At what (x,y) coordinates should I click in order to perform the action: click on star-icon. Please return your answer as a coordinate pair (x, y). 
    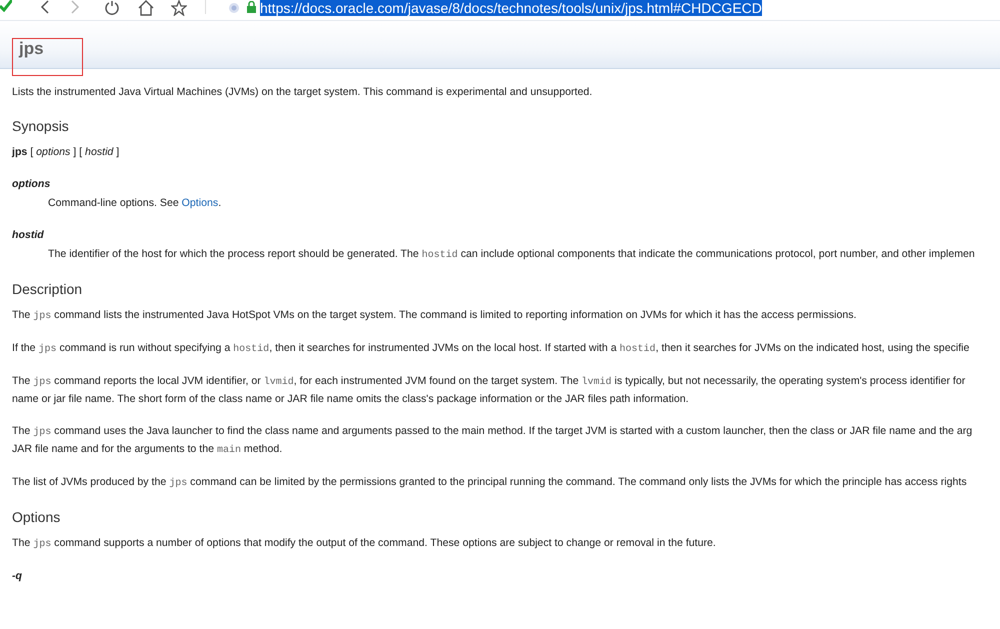
    Looking at the image, I should click on (179, 8).